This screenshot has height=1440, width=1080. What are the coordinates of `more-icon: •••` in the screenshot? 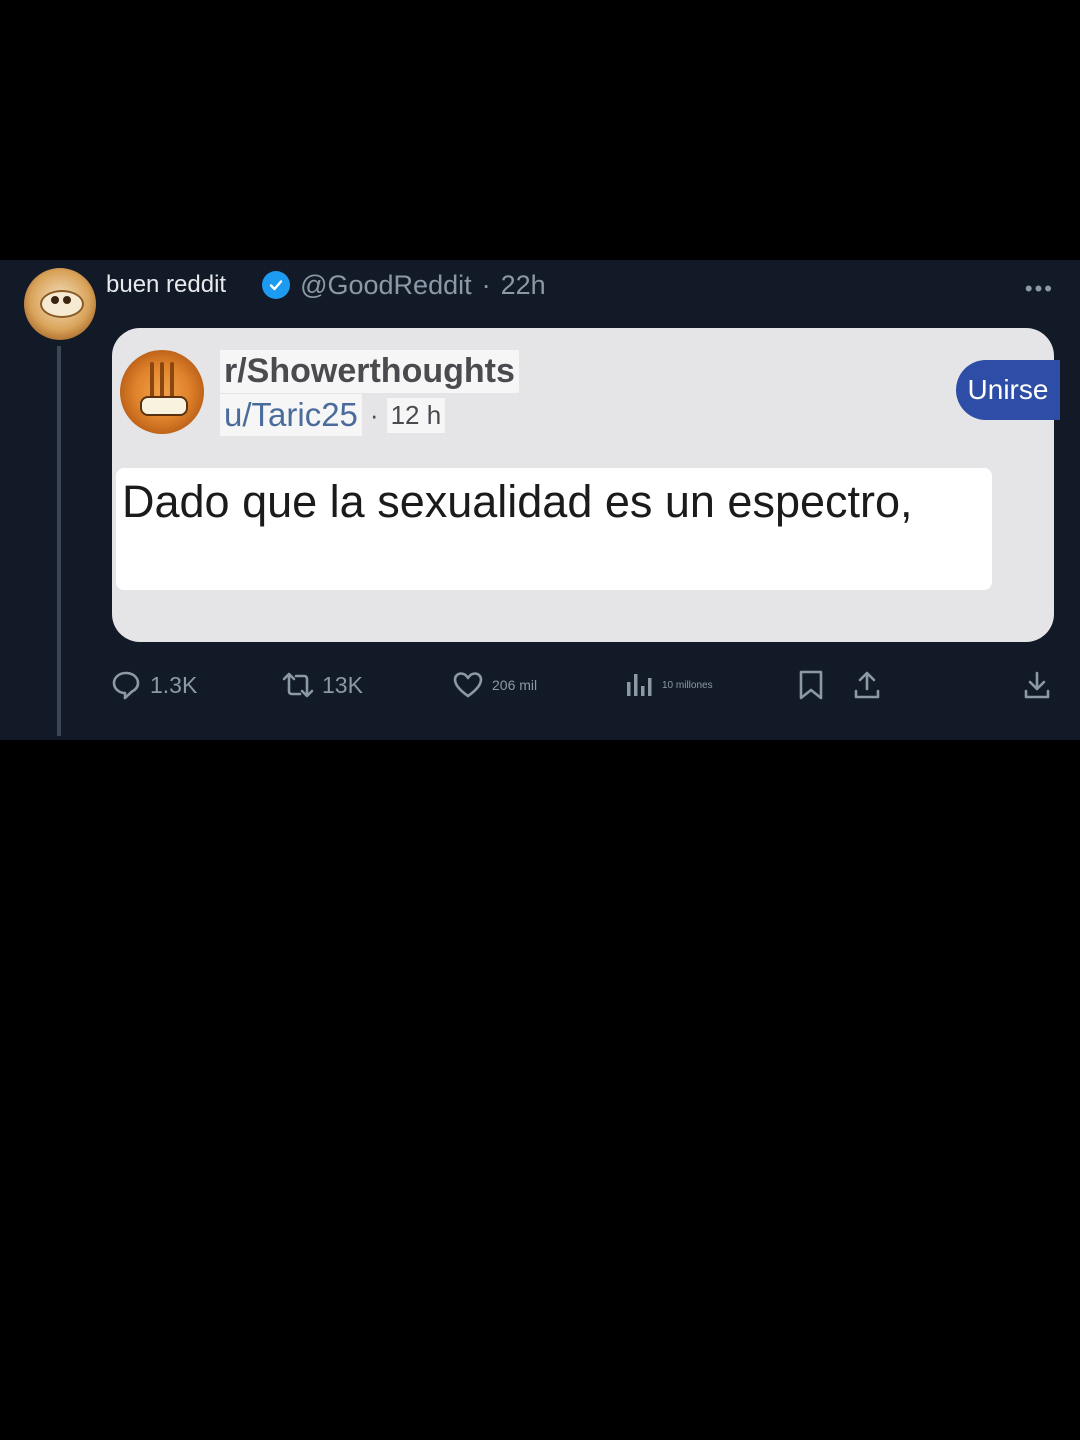 It's located at (1039, 289).